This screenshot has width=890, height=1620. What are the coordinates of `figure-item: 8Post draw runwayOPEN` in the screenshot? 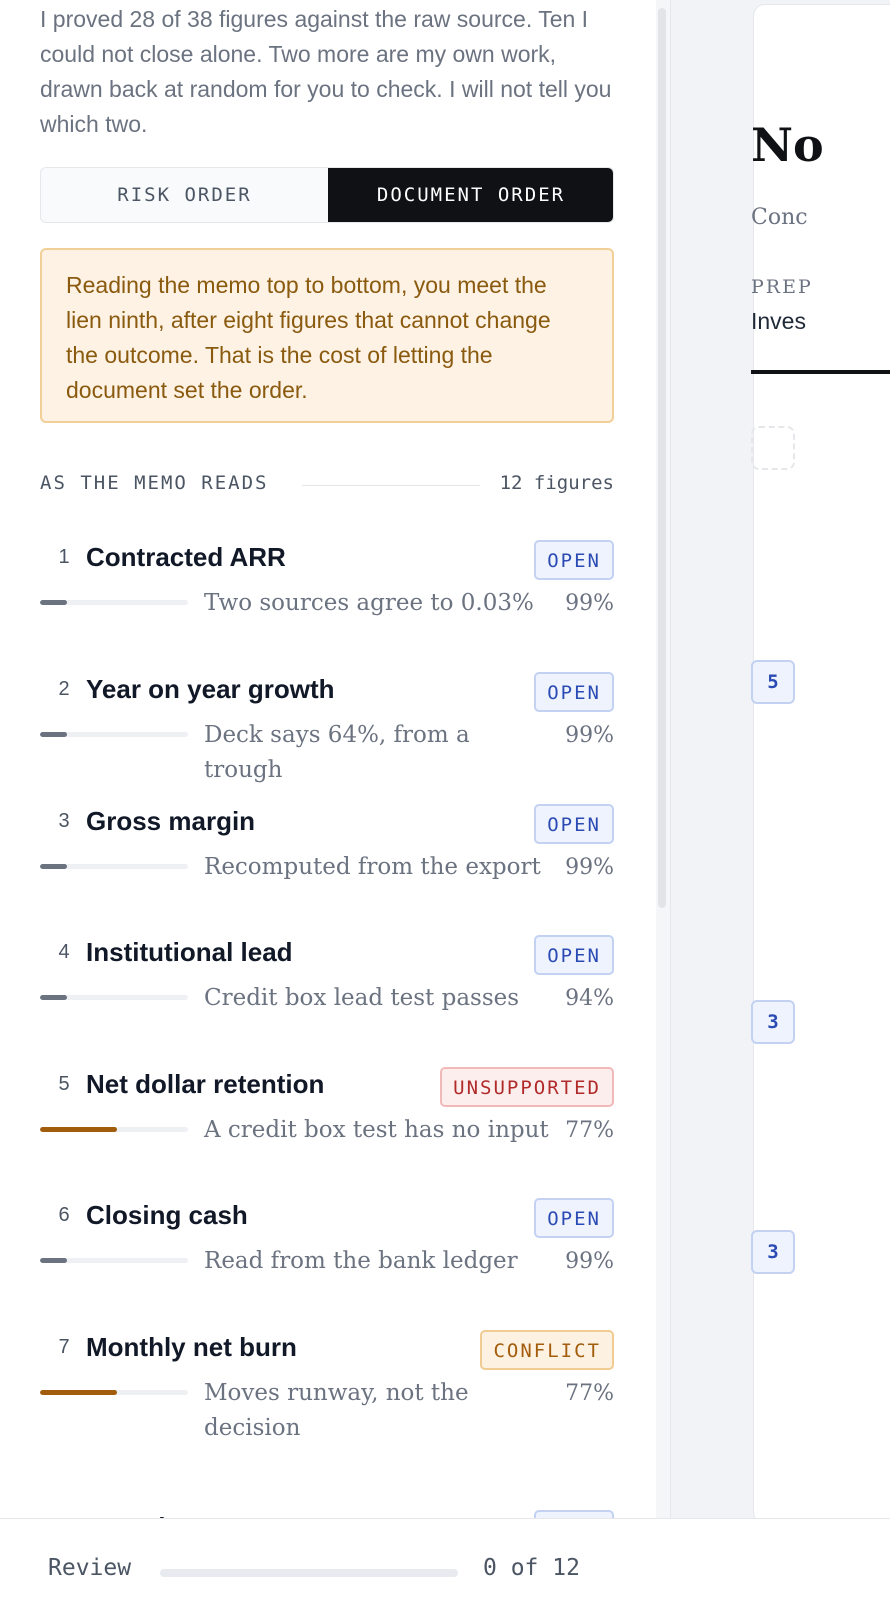 It's located at (327, 1512).